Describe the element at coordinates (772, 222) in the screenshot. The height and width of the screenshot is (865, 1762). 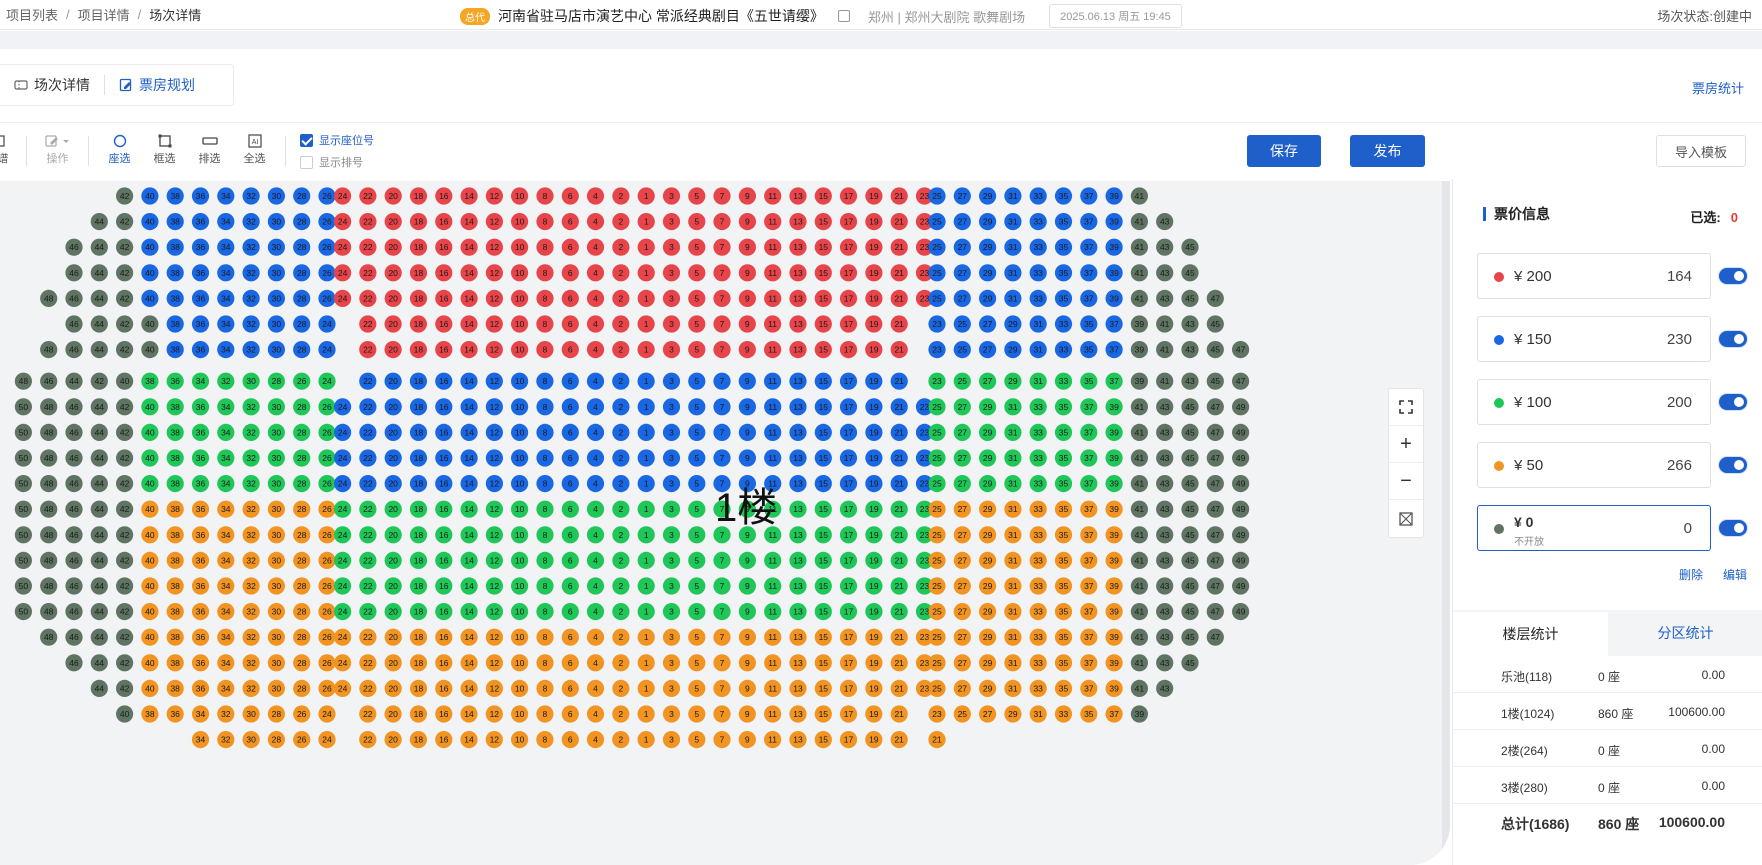
I see `seat-number: 11` at that location.